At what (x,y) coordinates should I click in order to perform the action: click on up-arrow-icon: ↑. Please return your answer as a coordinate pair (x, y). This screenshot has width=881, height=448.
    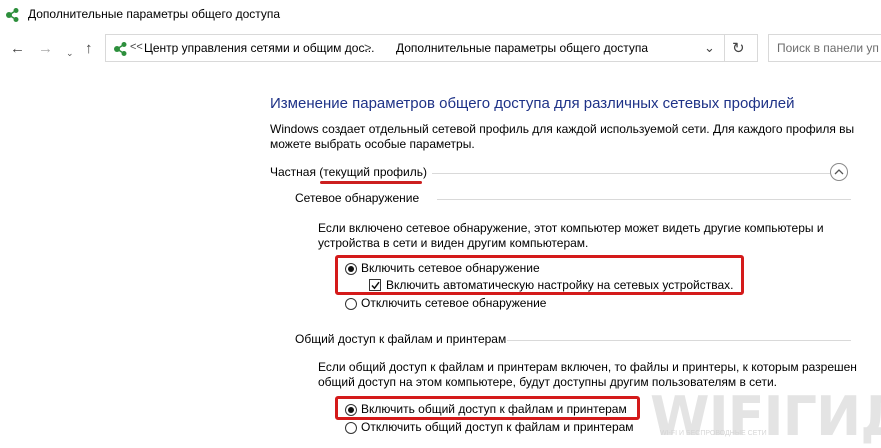
    Looking at the image, I should click on (89, 49).